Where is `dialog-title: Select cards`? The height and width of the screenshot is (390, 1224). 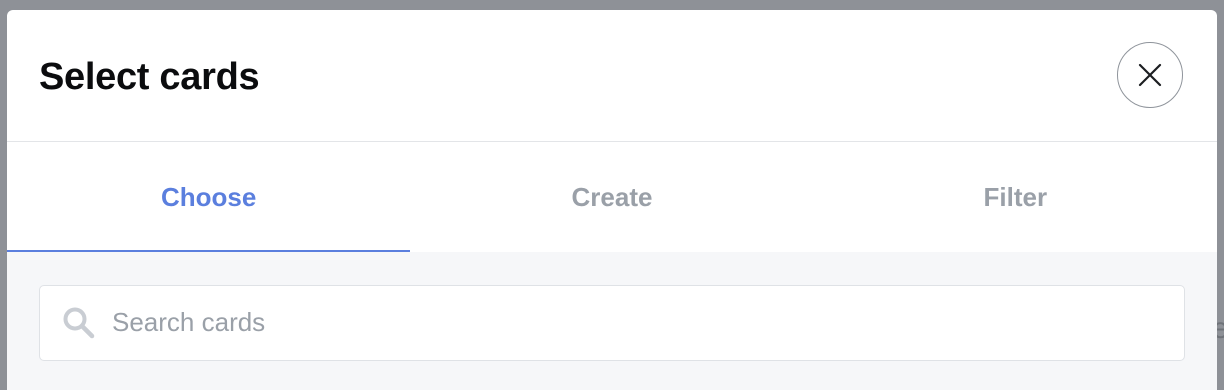
dialog-title: Select cards is located at coordinates (149, 77).